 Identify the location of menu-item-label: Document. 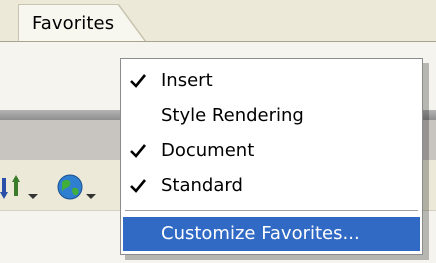
(208, 150).